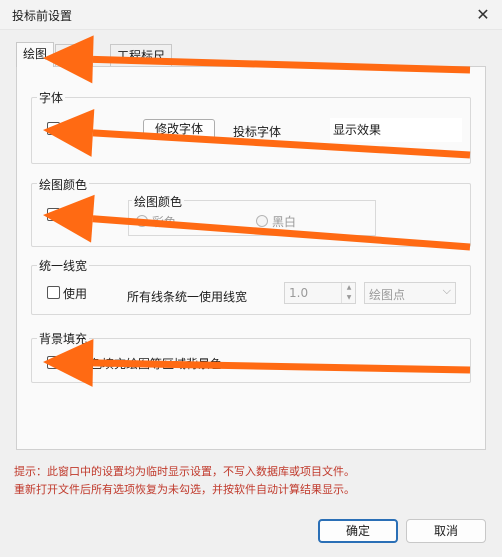 This screenshot has width=502, height=557. Describe the element at coordinates (483, 15) in the screenshot. I see `close-icon: ✕` at that location.